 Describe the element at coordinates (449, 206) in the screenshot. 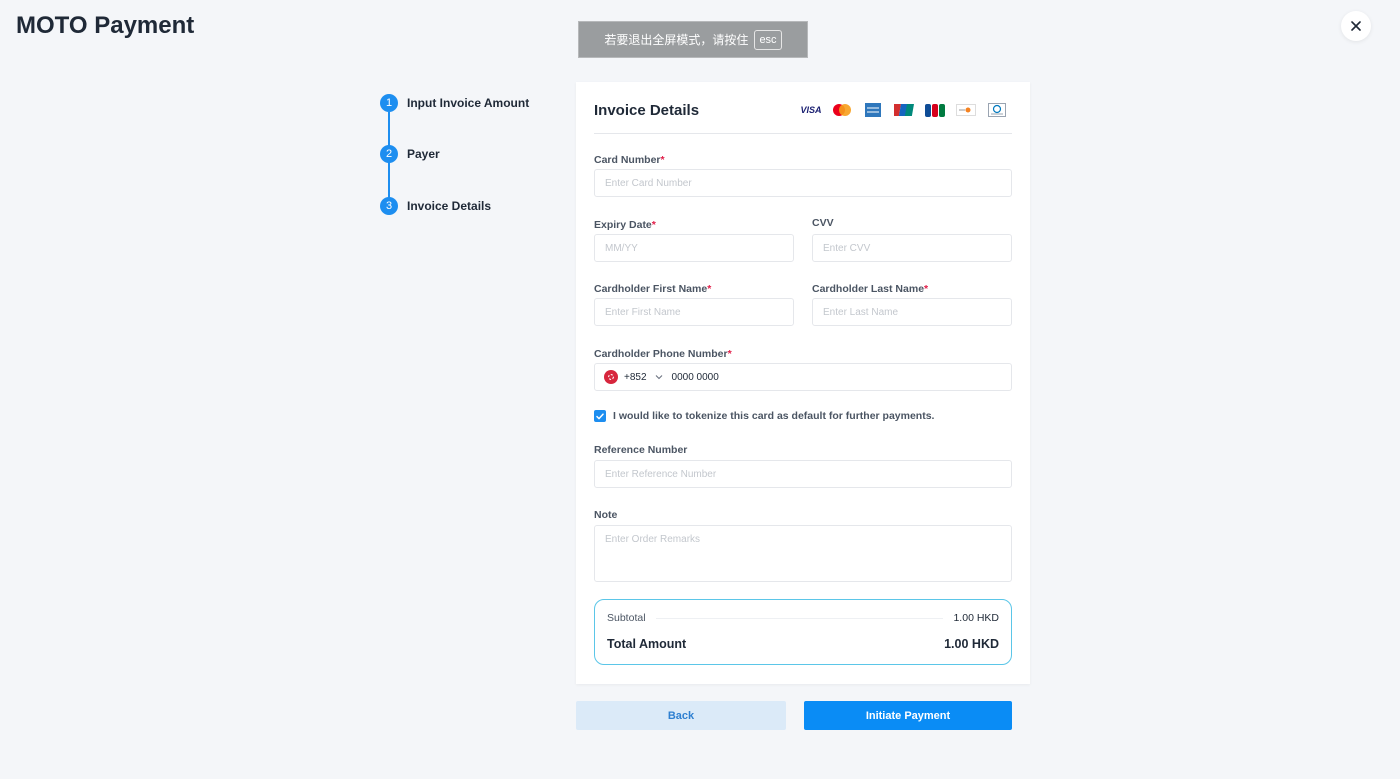

I see `step-label: Invoice Details` at that location.